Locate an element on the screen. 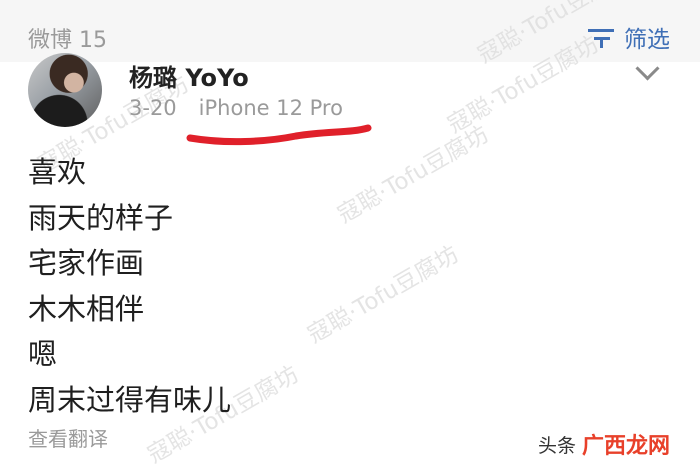 This screenshot has height=469, width=700. username: 杨璐 YoYo is located at coordinates (189, 75).